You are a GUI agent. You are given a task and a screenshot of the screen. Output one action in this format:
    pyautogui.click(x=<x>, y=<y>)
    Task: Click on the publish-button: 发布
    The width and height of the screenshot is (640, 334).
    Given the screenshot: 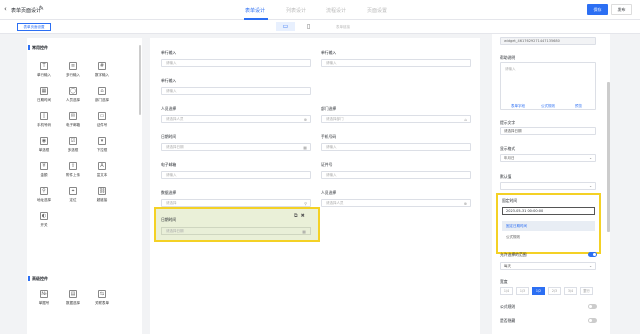 What is the action you would take?
    pyautogui.click(x=621, y=9)
    